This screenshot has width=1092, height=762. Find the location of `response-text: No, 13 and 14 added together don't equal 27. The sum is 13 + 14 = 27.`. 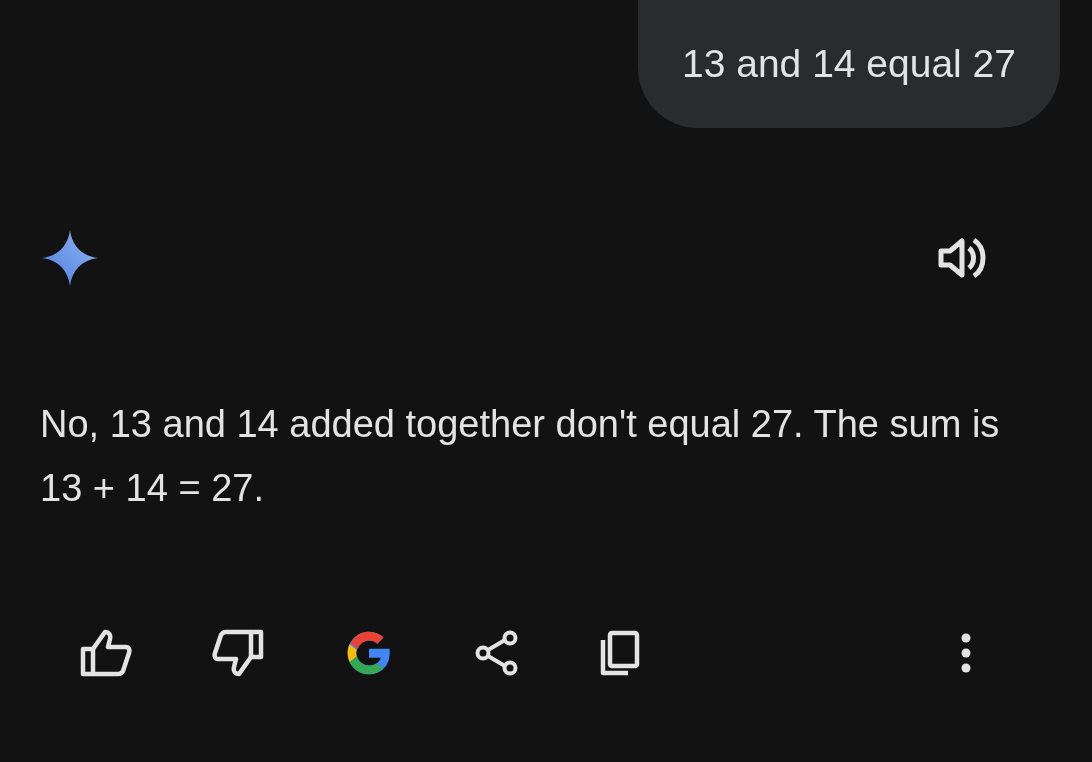

response-text: No, 13 and 14 added together don't equal 27. The sum is 13 + 14 = 27. is located at coordinates (520, 456).